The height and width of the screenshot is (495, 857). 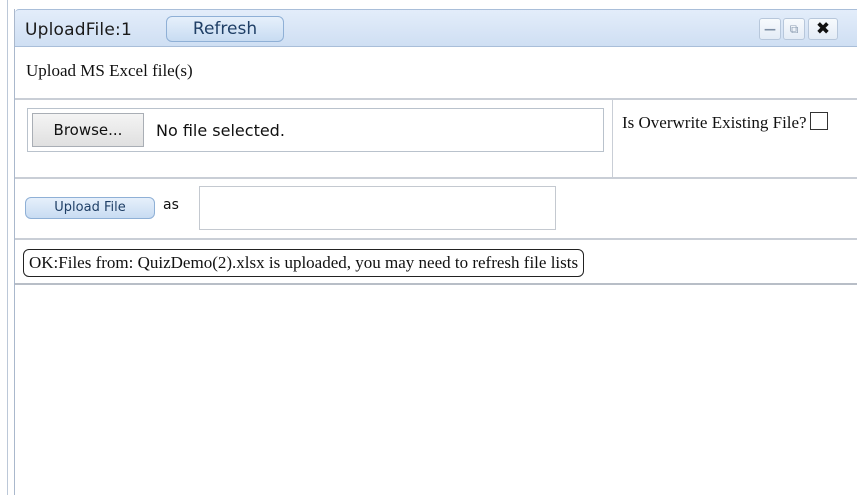 I want to click on minimize-icon: —, so click(x=770, y=29).